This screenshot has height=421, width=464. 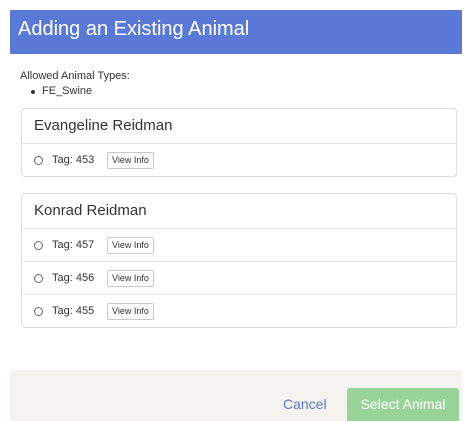 What do you see at coordinates (239, 211) in the screenshot?
I see `owner-name: Konrad Reidman` at bounding box center [239, 211].